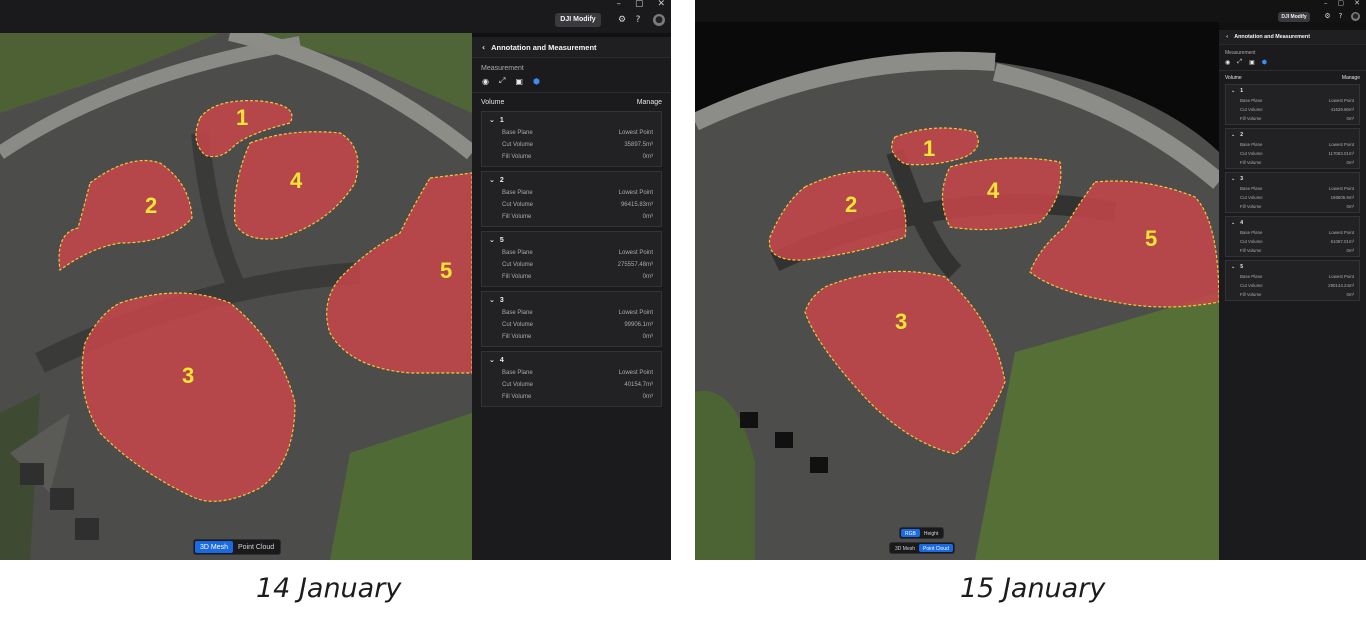  Describe the element at coordinates (993, 190) in the screenshot. I see `pile-label-4: 4` at that location.